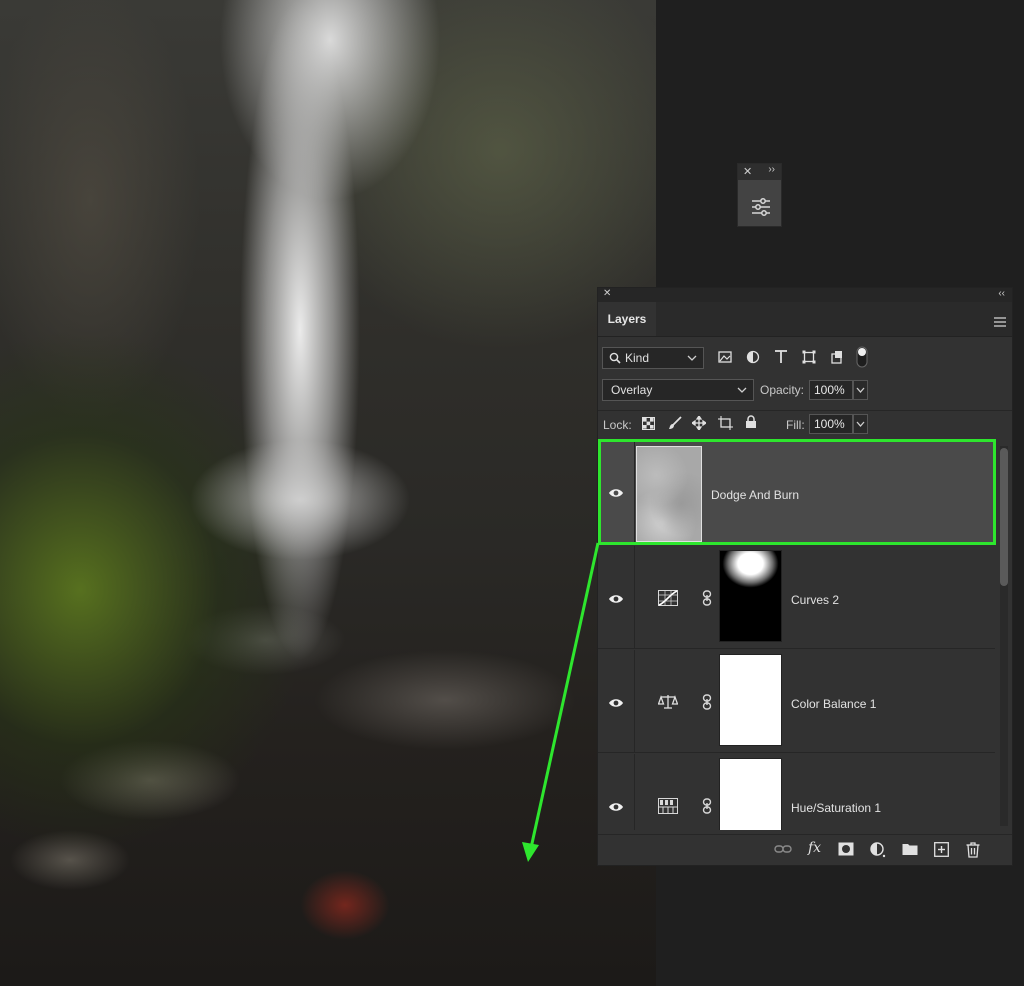 The image size is (1024, 986). What do you see at coordinates (837, 359) in the screenshot?
I see `smart-object-filter-icon` at bounding box center [837, 359].